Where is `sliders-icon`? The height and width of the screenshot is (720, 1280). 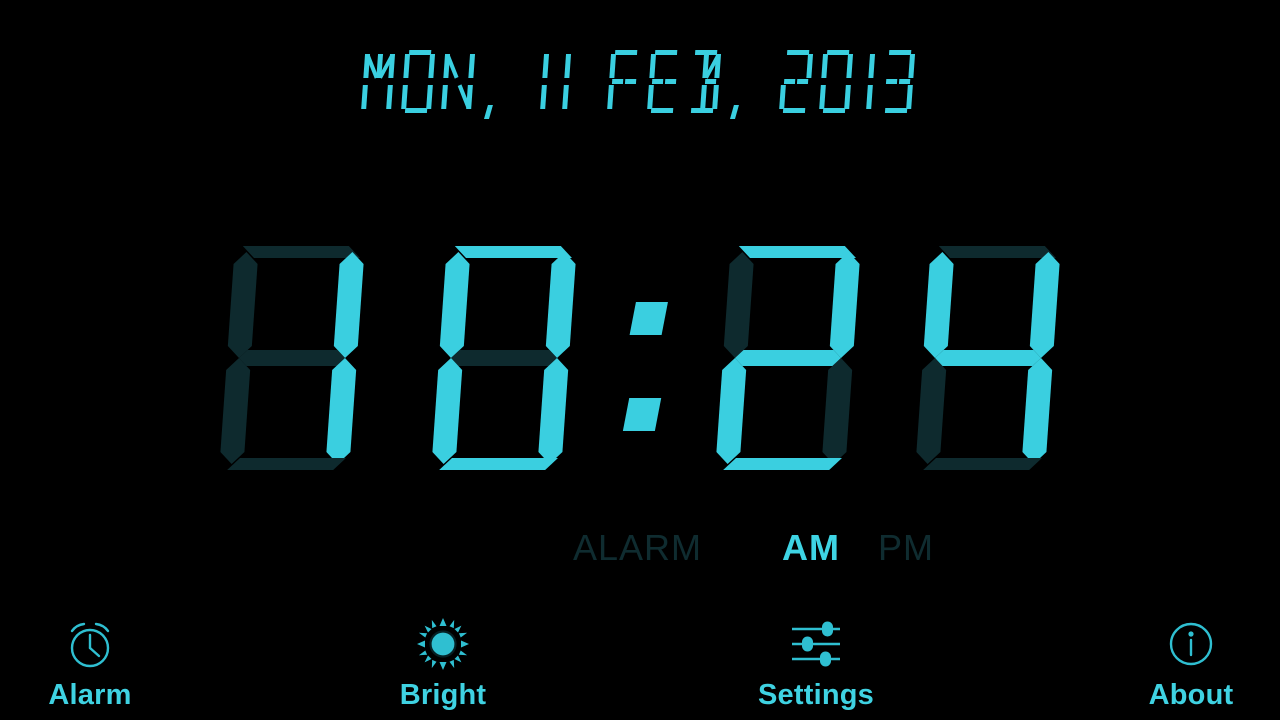
sliders-icon is located at coordinates (816, 644).